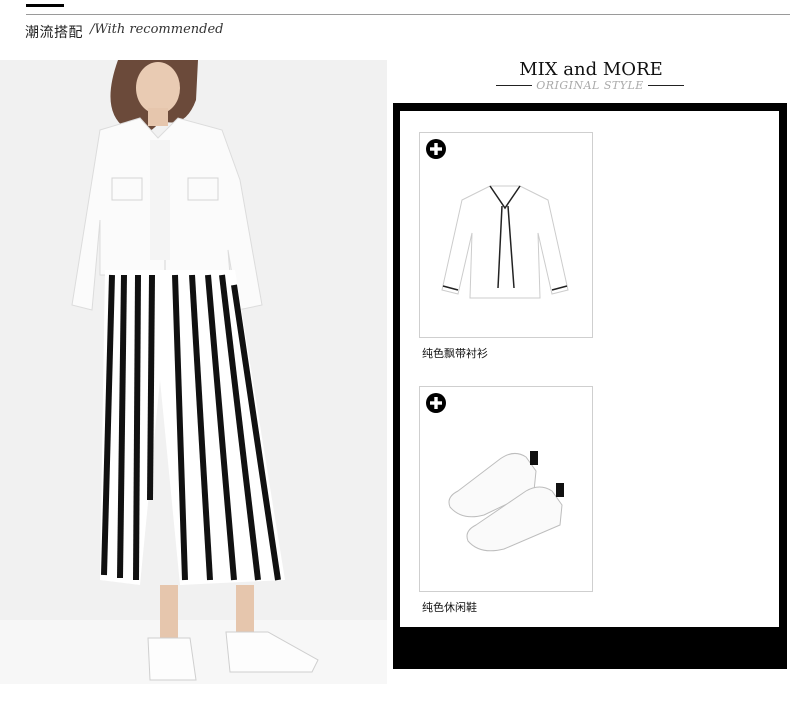 Image resolution: width=790 pixels, height=707 pixels. What do you see at coordinates (408, 14) in the screenshot?
I see `header-divider` at bounding box center [408, 14].